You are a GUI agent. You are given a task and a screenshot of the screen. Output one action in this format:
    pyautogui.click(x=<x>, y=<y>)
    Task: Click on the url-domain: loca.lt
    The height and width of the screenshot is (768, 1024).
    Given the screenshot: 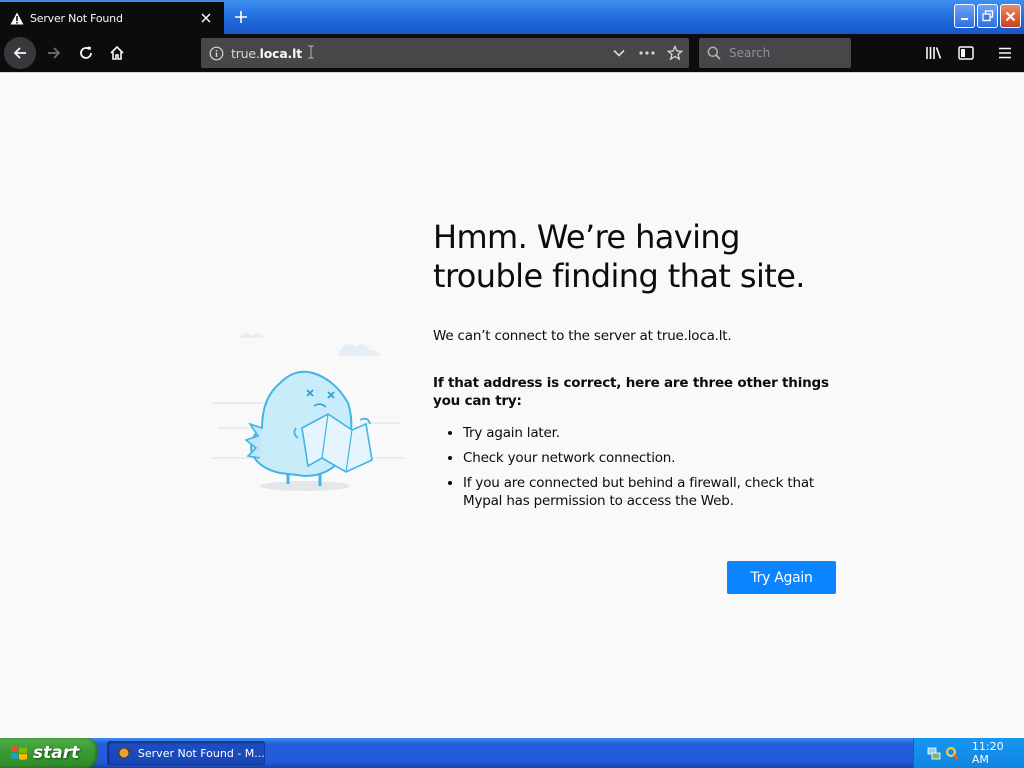 What is the action you would take?
    pyautogui.click(x=281, y=53)
    